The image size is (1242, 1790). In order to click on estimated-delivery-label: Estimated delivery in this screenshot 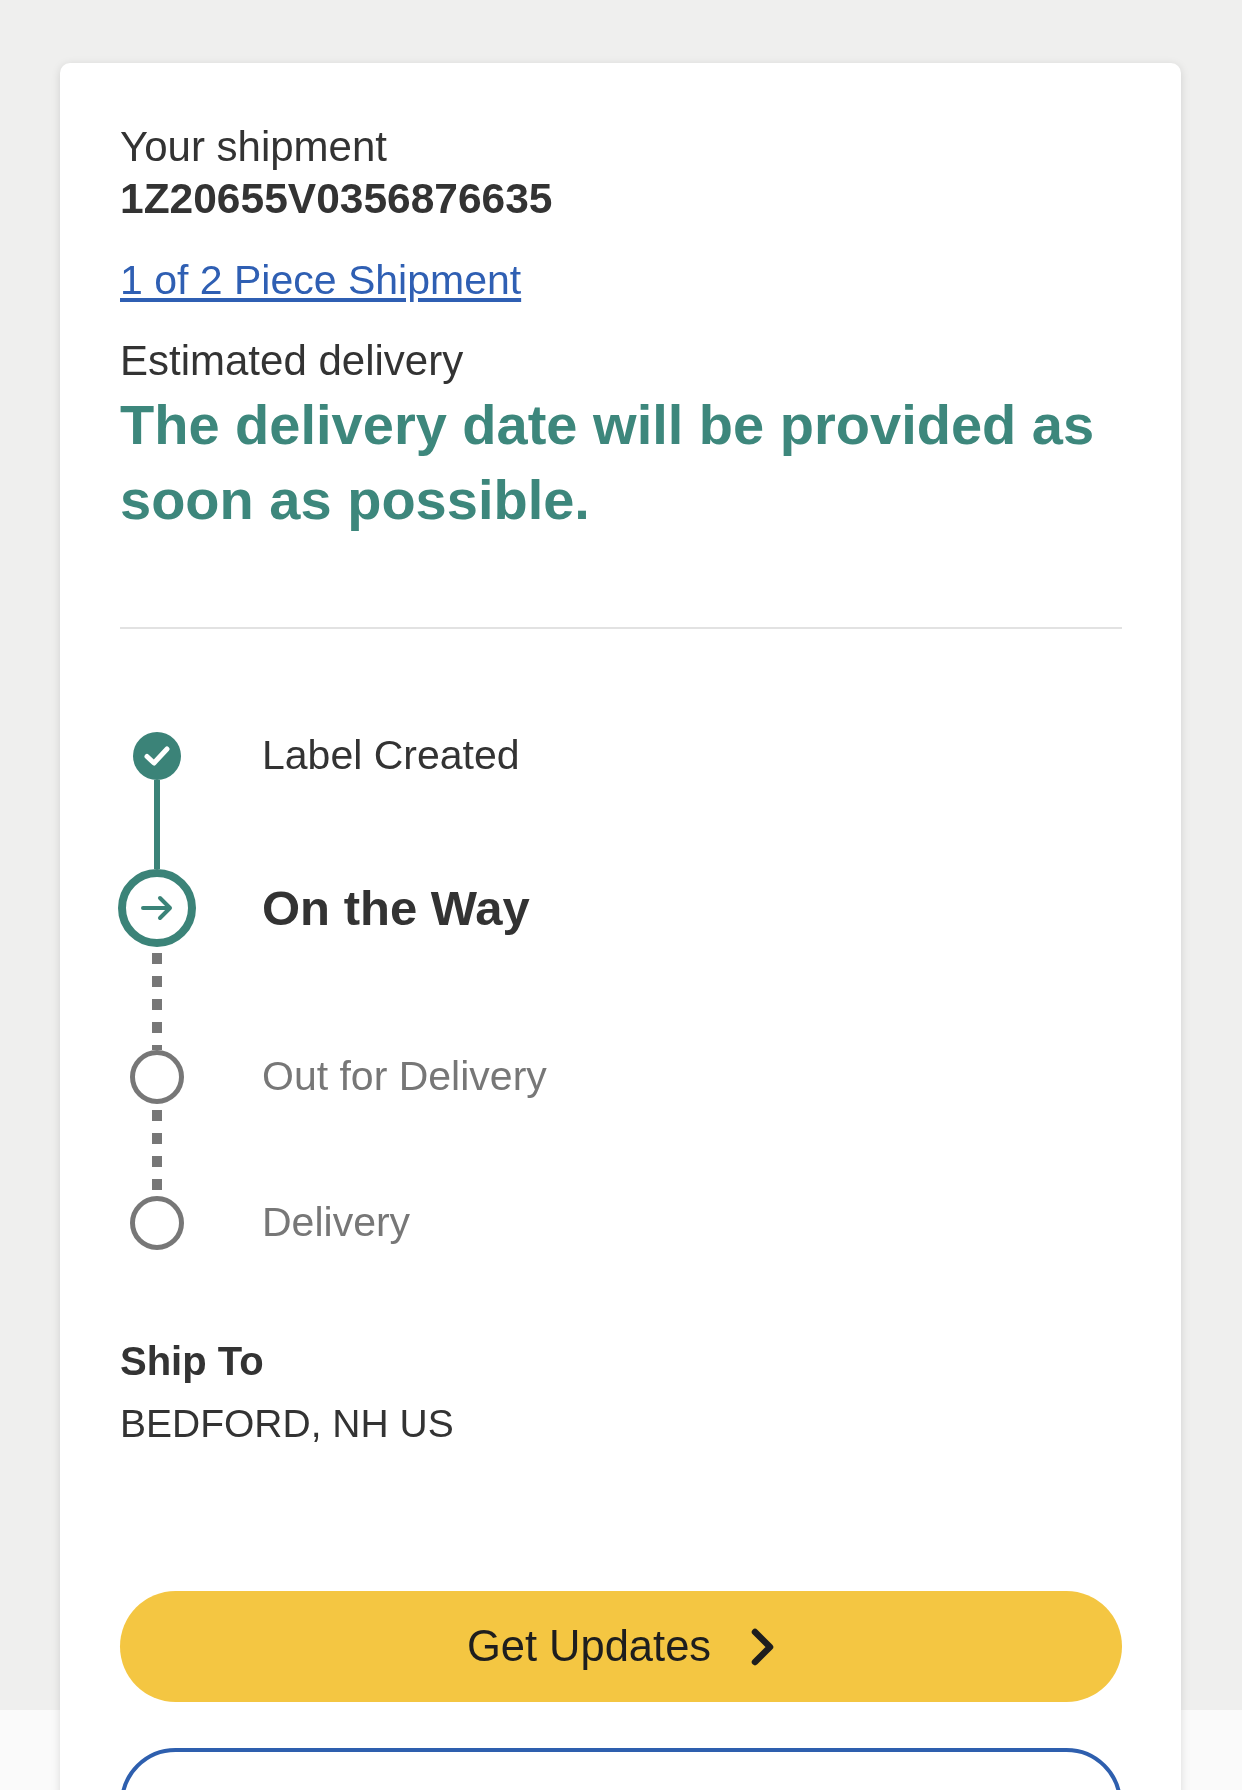, I will do `click(292, 361)`.